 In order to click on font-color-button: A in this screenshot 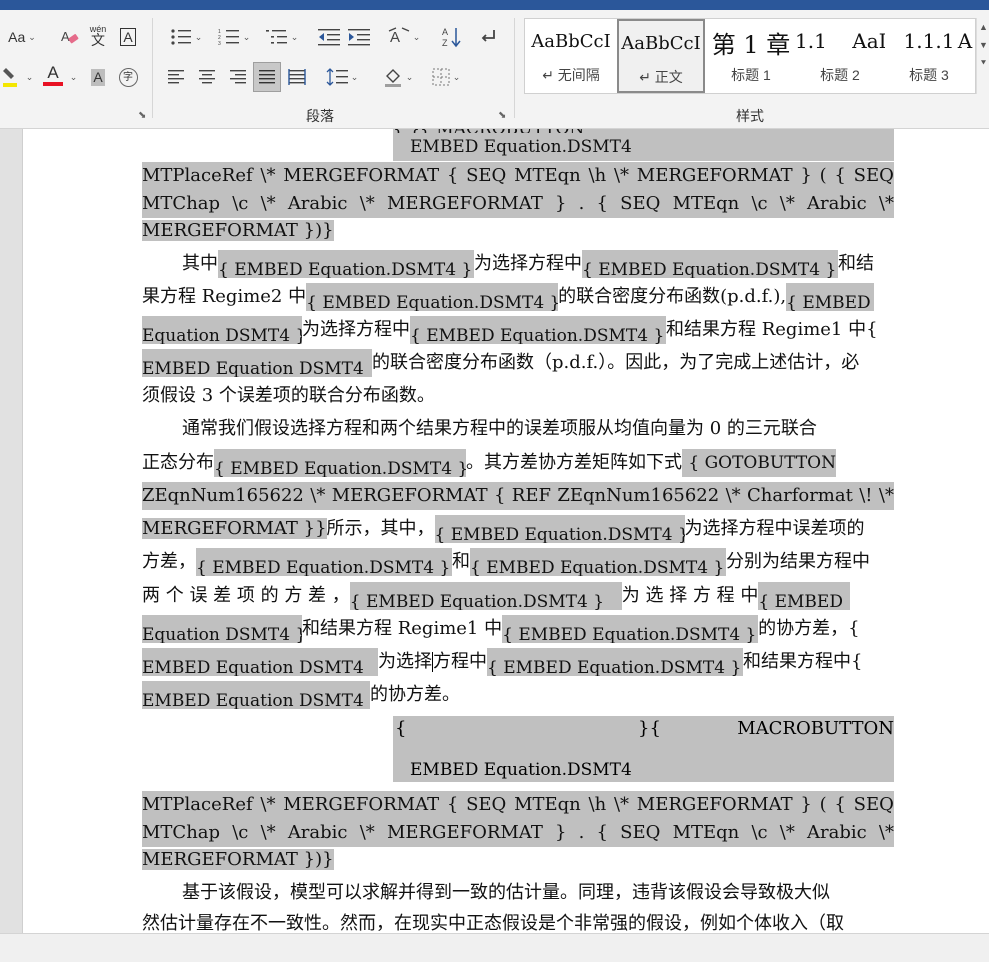, I will do `click(53, 75)`.